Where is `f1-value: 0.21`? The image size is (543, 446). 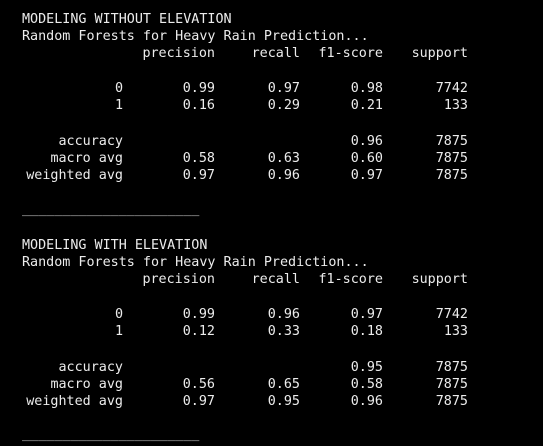
f1-value: 0.21 is located at coordinates (366, 105).